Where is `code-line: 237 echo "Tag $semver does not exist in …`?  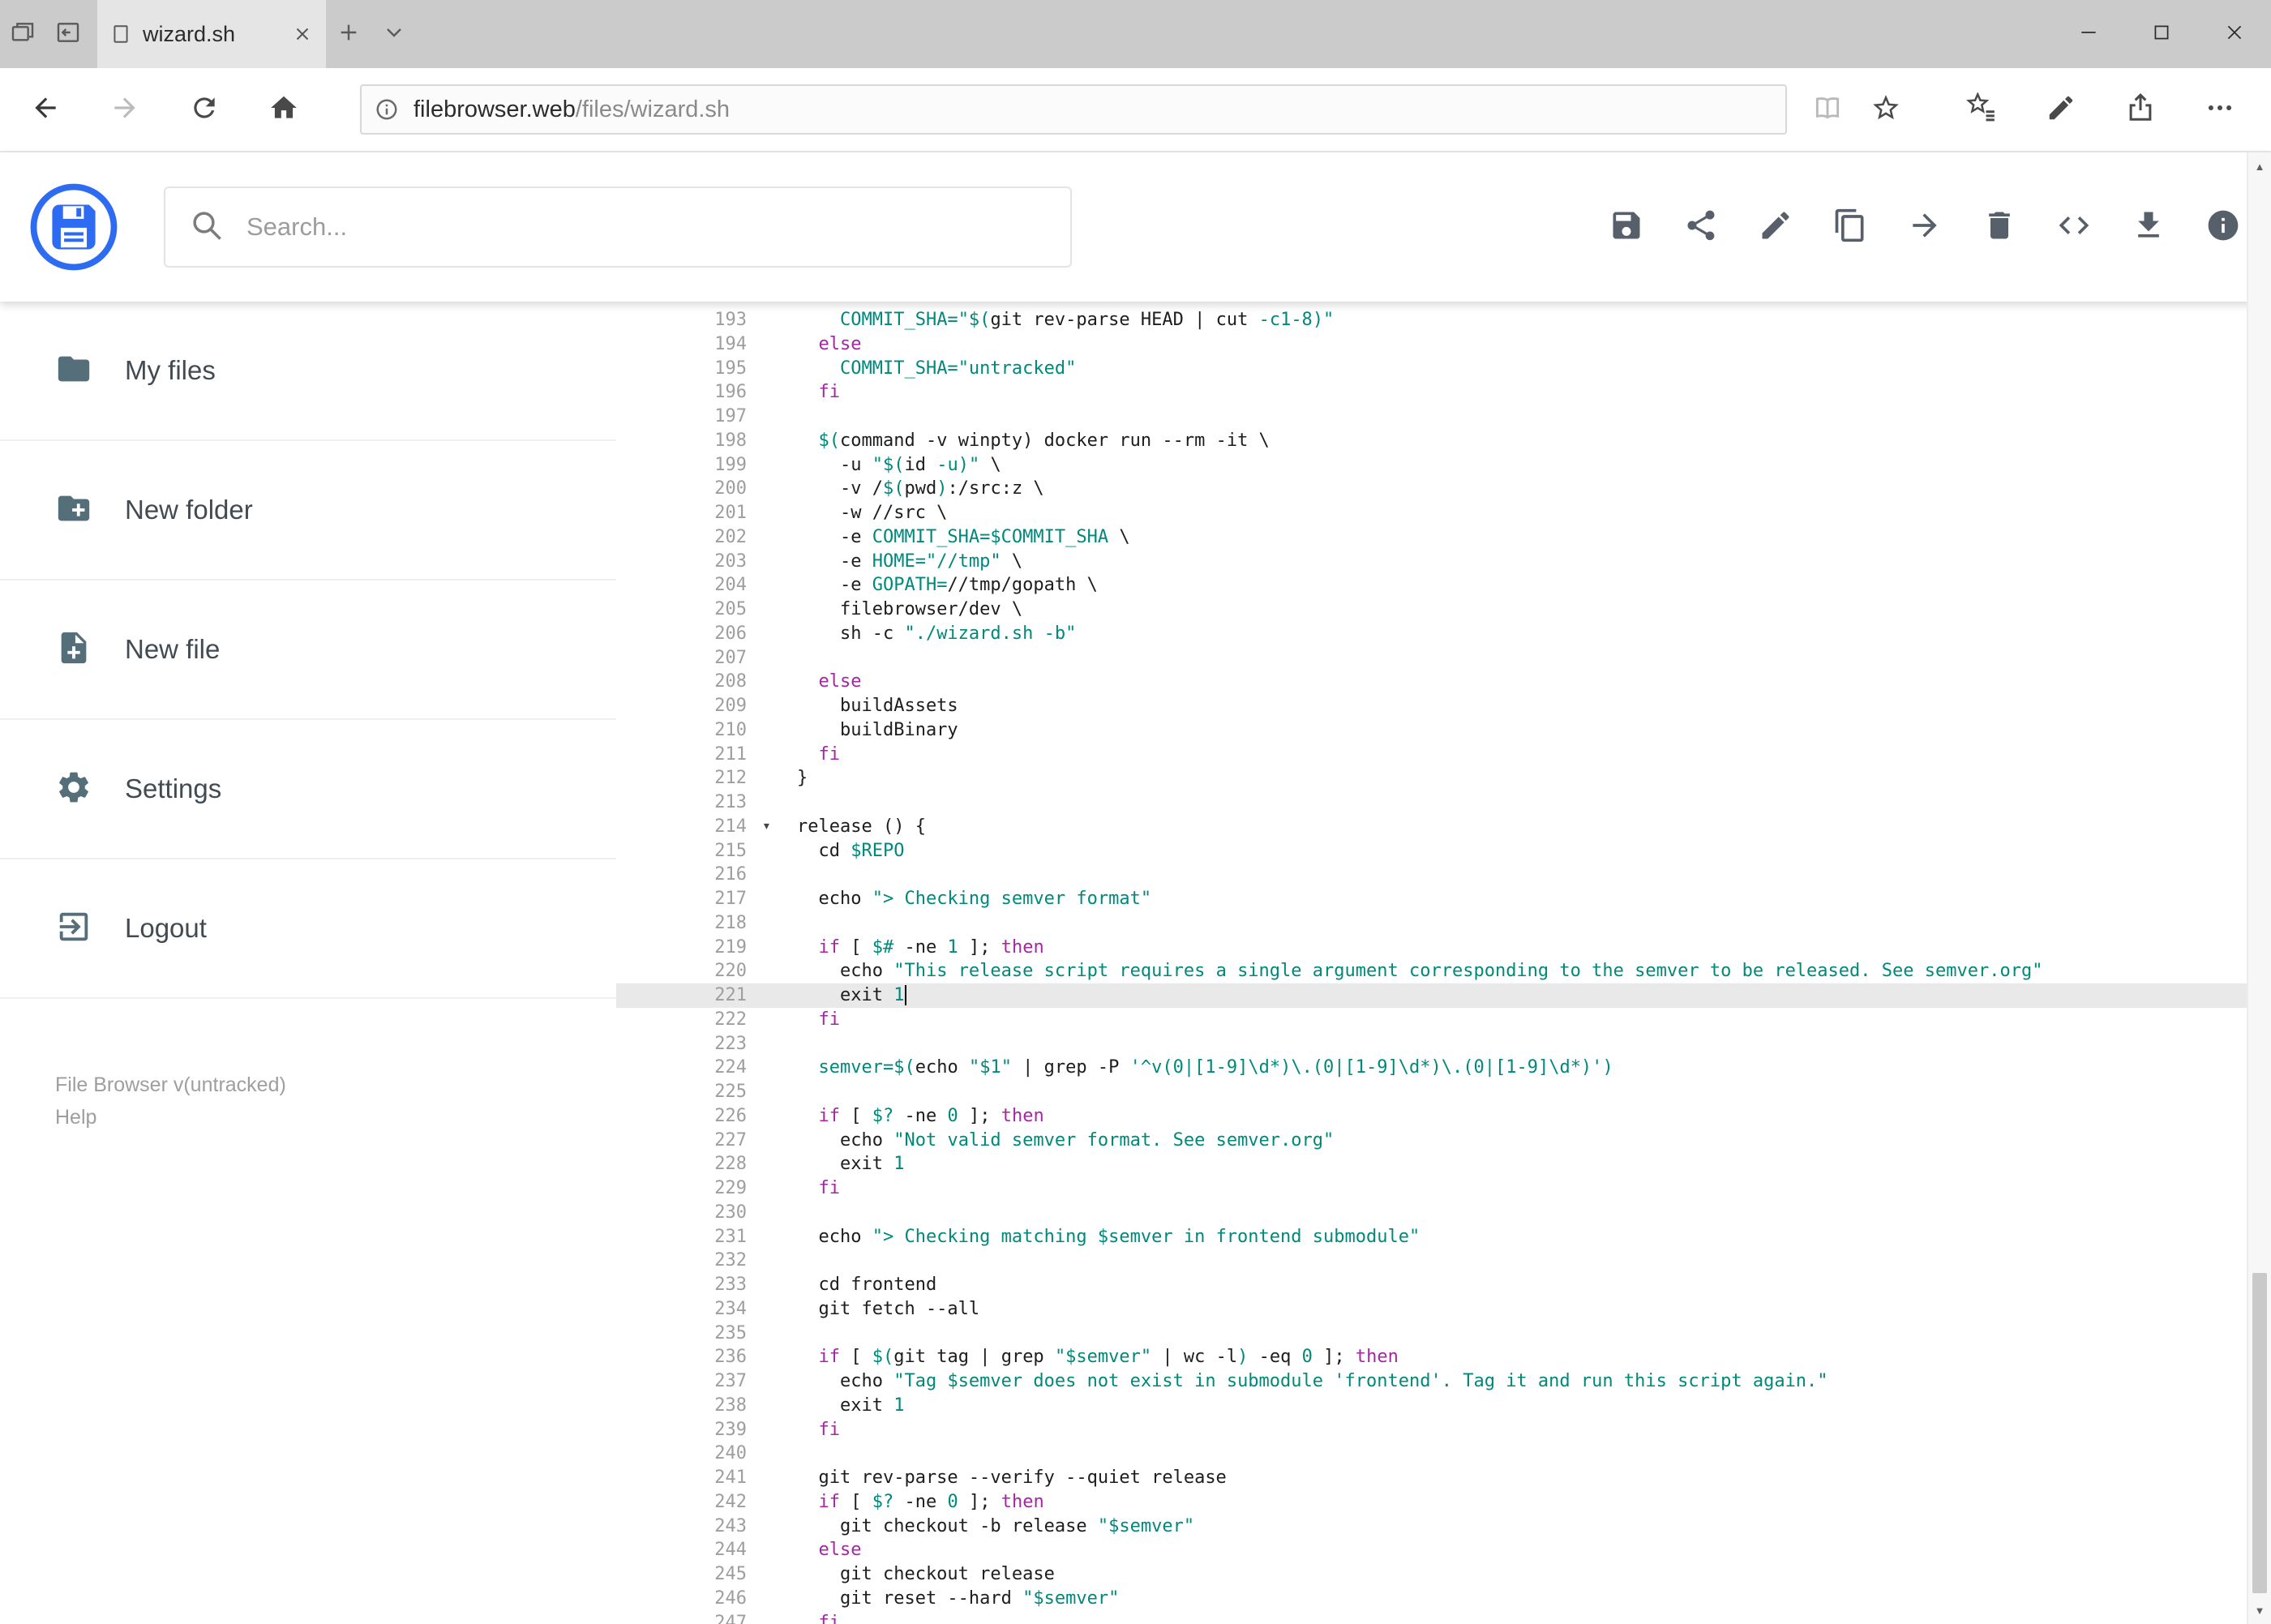
code-line: 237 echo "Tag $semver does not exist in … is located at coordinates (1444, 1382).